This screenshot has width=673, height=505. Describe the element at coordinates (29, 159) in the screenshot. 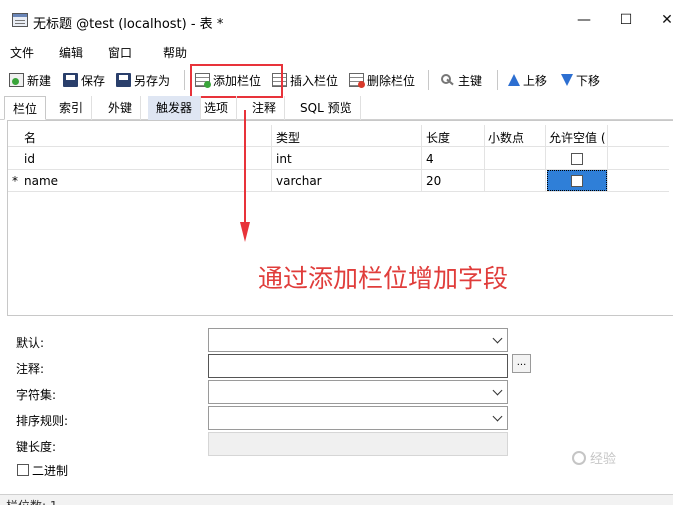

I see `field-name-cell: id` at that location.